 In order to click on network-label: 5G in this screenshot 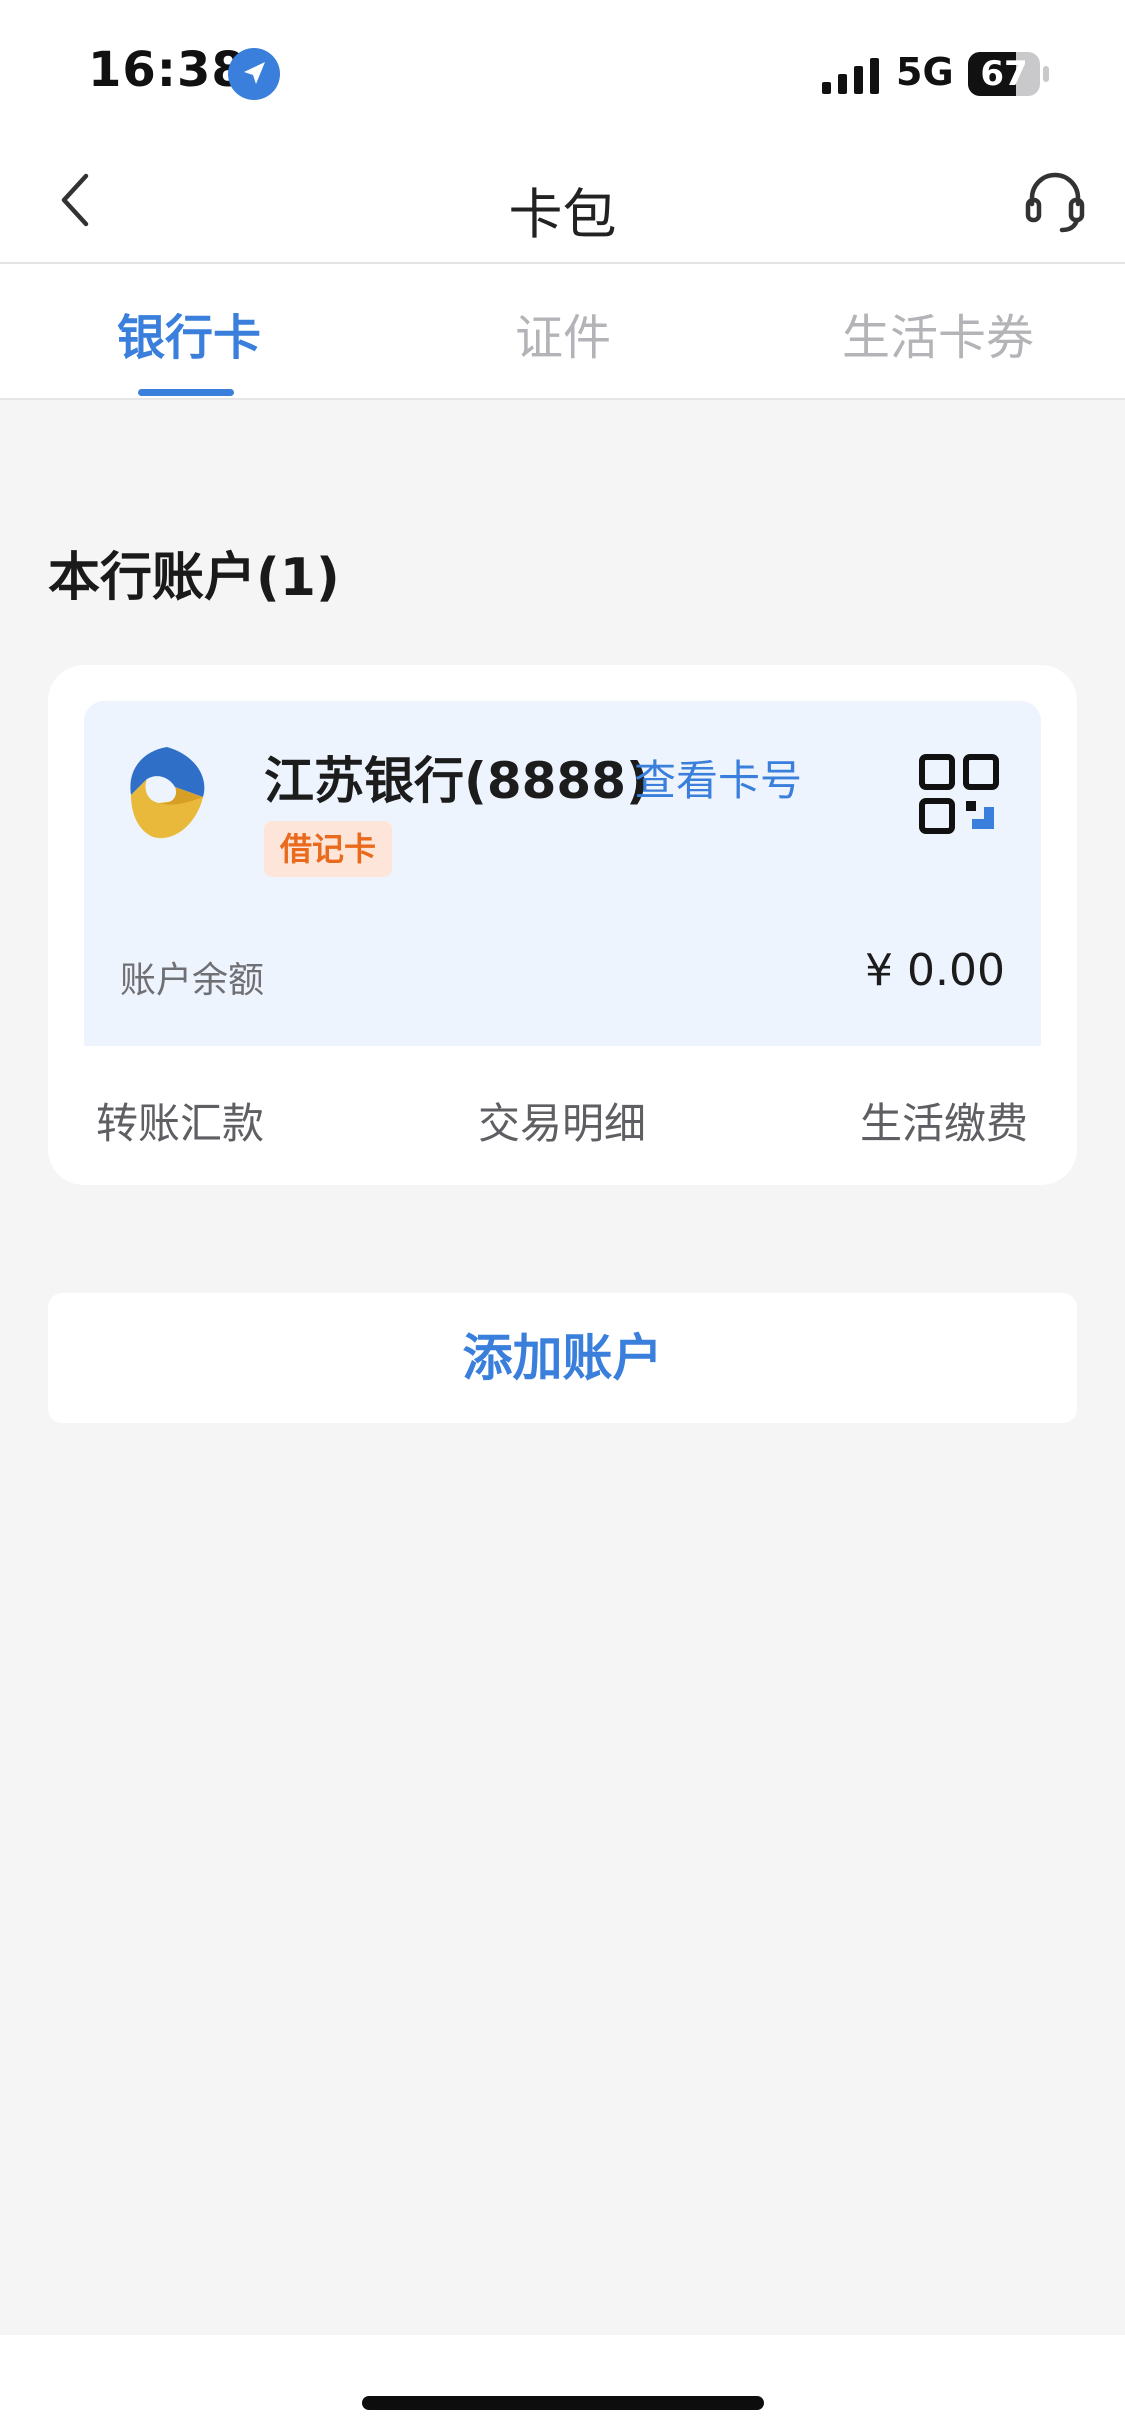, I will do `click(925, 72)`.